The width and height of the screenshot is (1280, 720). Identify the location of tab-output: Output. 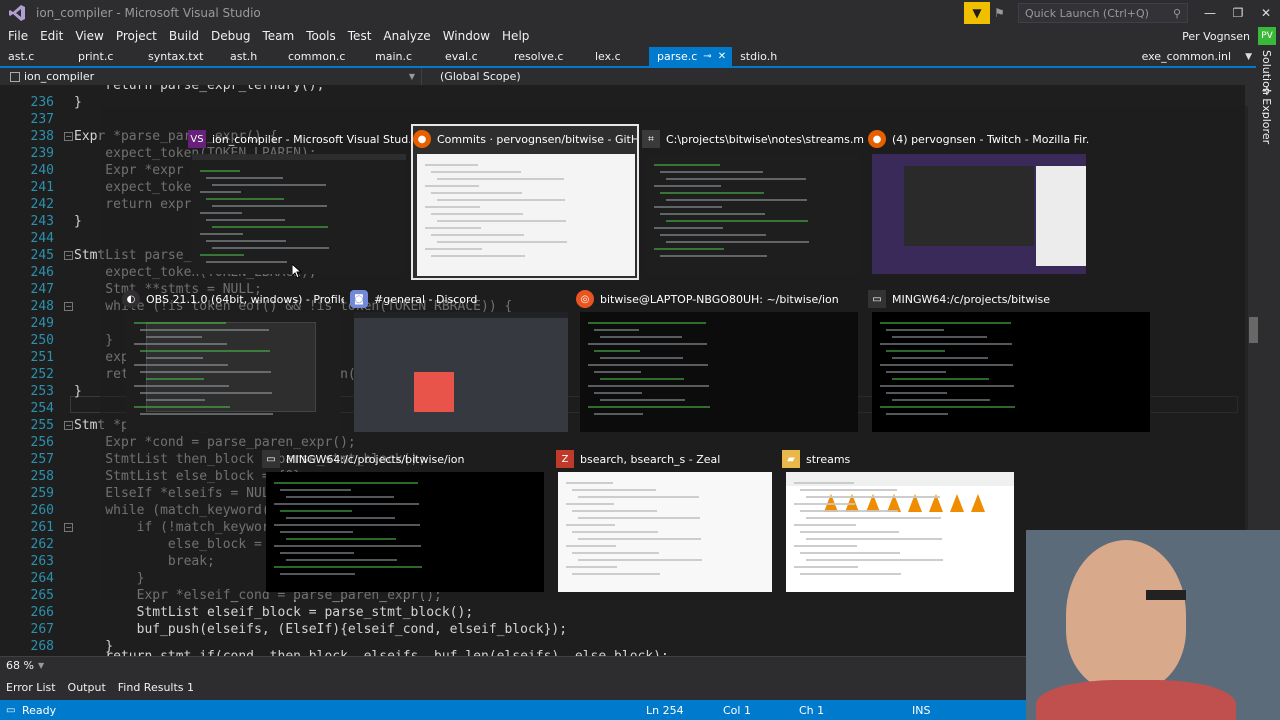
(87, 687).